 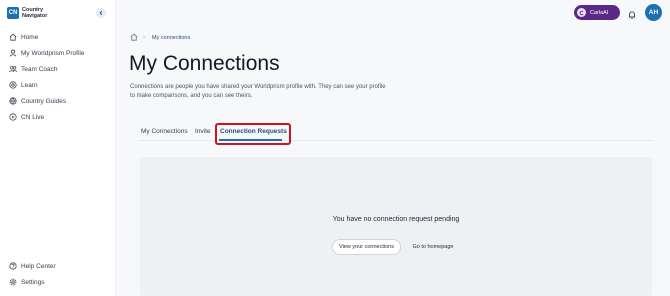 I want to click on chevron-right-icon: ›, so click(x=144, y=38).